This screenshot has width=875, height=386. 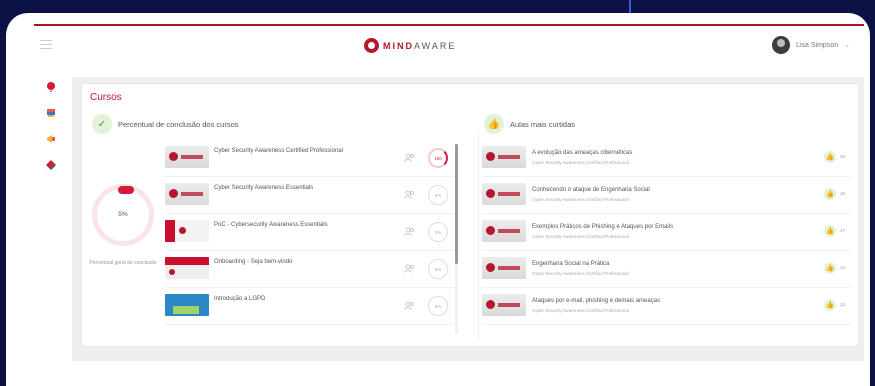 What do you see at coordinates (240, 299) in the screenshot?
I see `course-title: Introdução a LGPD` at bounding box center [240, 299].